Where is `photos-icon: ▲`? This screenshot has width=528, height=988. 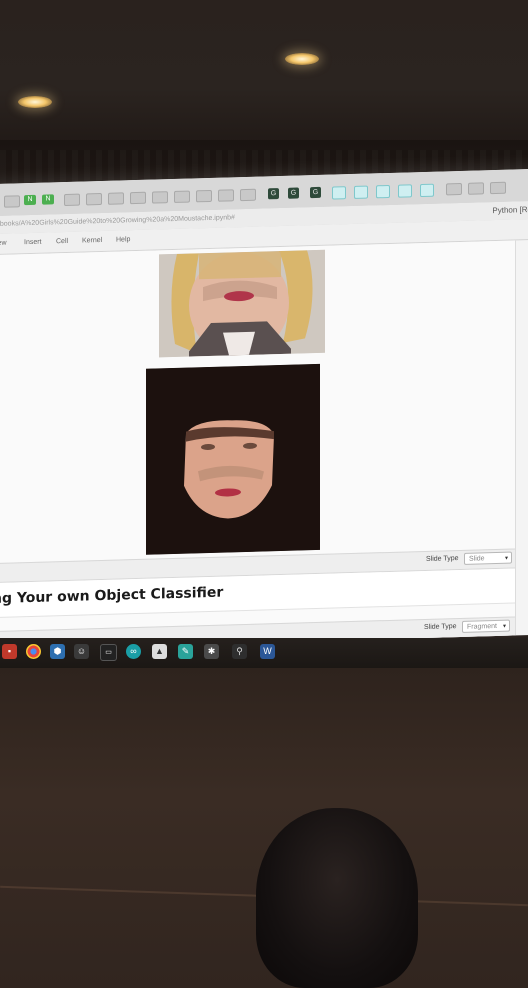
photos-icon: ▲ is located at coordinates (159, 651).